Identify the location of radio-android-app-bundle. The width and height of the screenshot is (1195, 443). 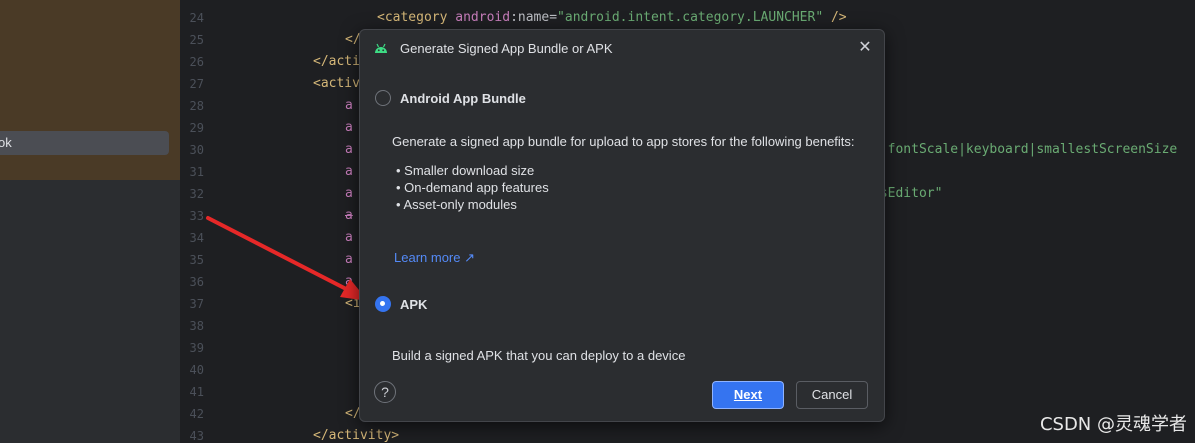
(383, 98).